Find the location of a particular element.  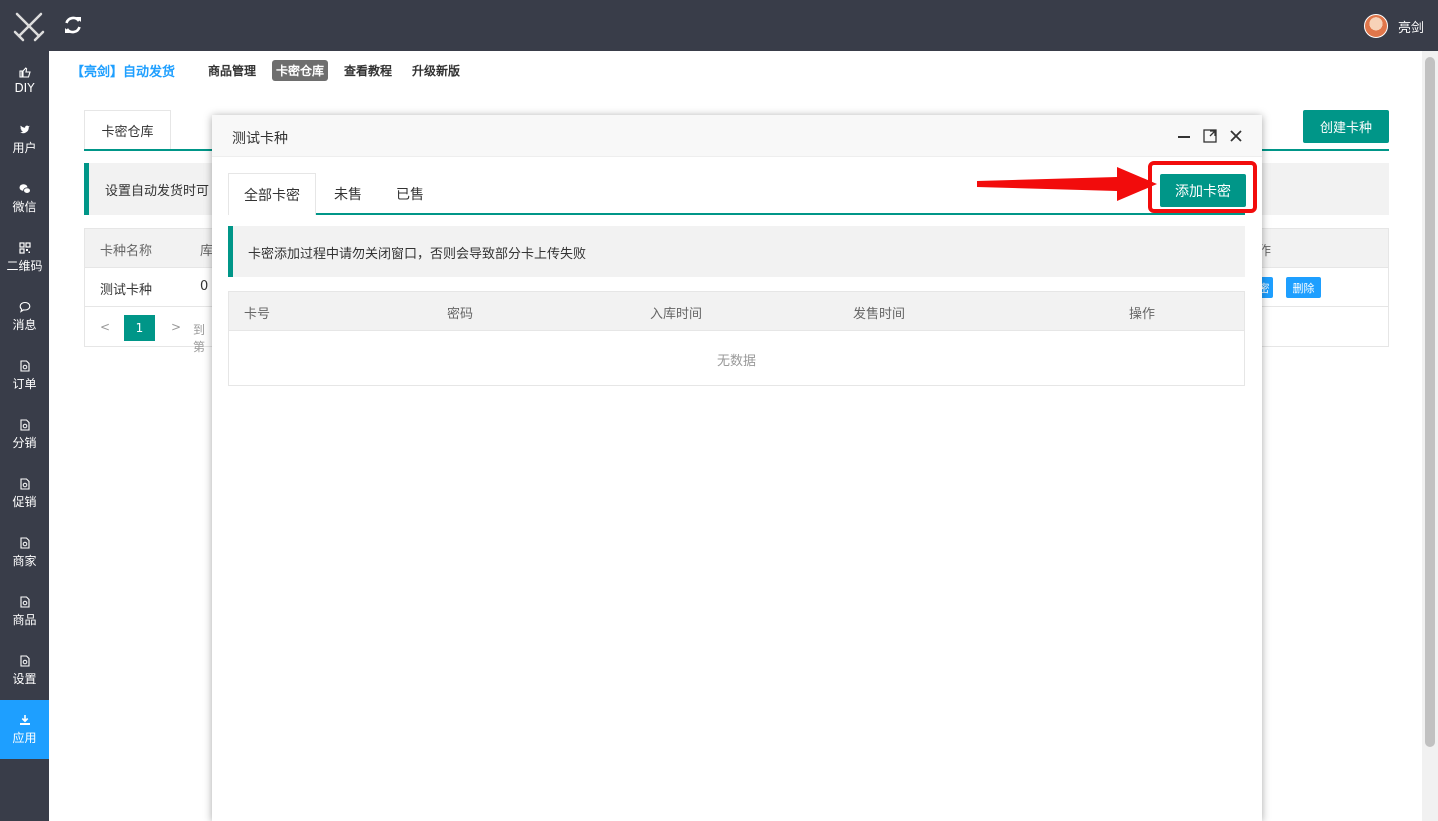

col-actions: 操作 is located at coordinates (1142, 314).